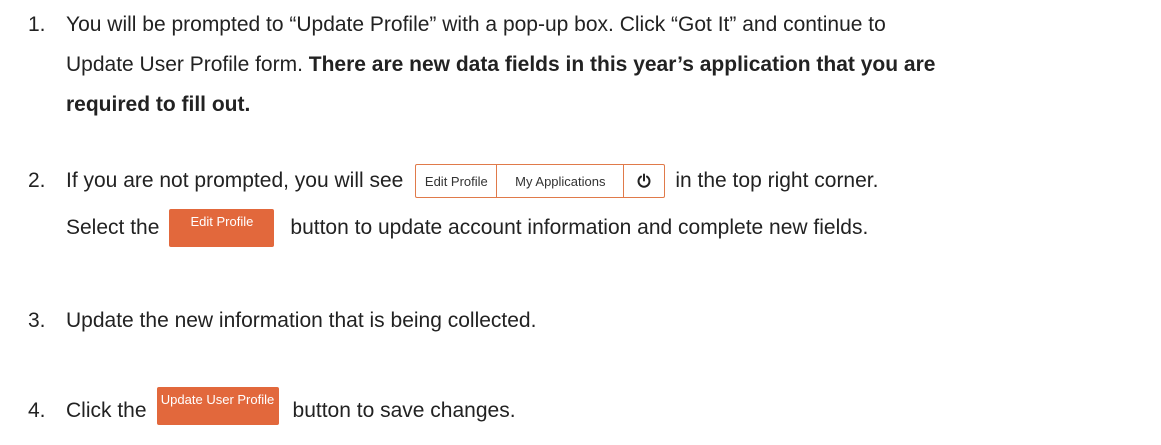  What do you see at coordinates (37, 180) in the screenshot?
I see `step-number: 2.` at bounding box center [37, 180].